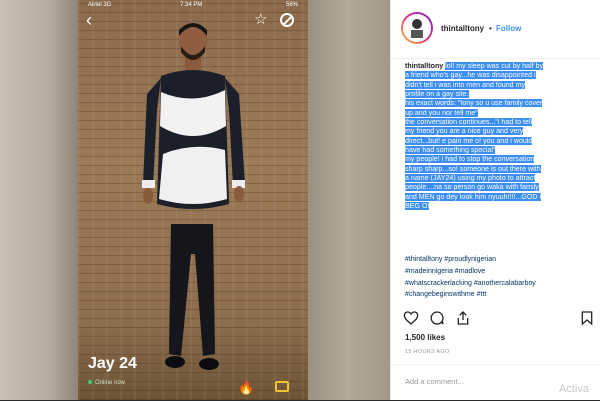  What do you see at coordinates (287, 20) in the screenshot?
I see `block-icon` at bounding box center [287, 20].